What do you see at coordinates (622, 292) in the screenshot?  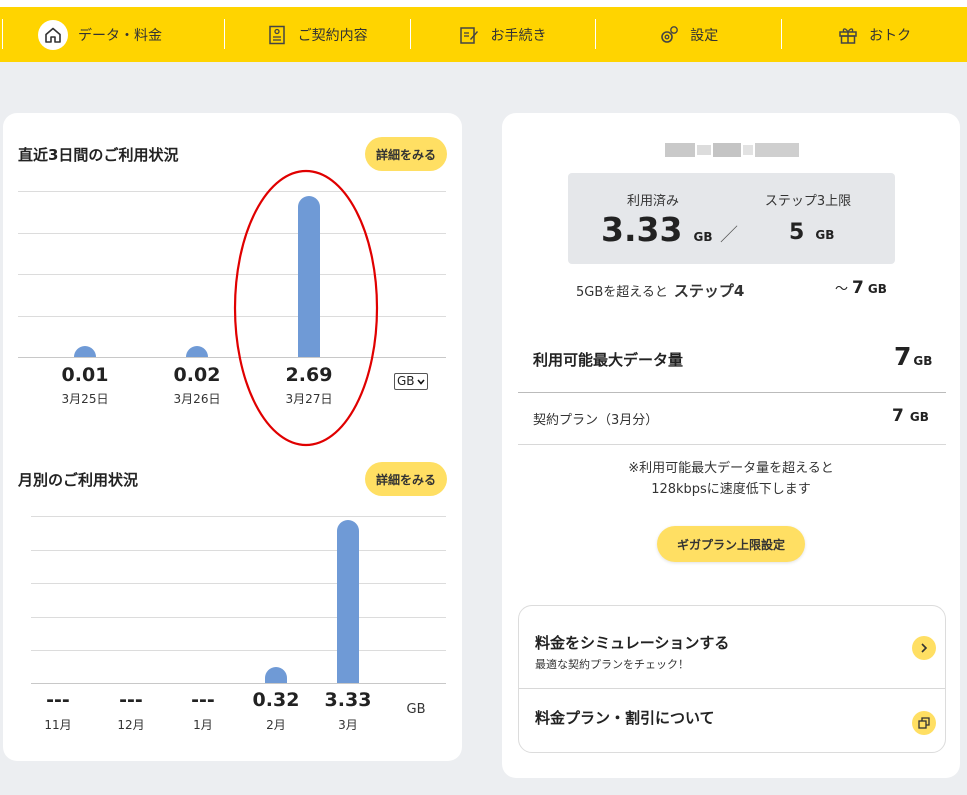 I see `next-step-prefix: 5GBを超えると` at bounding box center [622, 292].